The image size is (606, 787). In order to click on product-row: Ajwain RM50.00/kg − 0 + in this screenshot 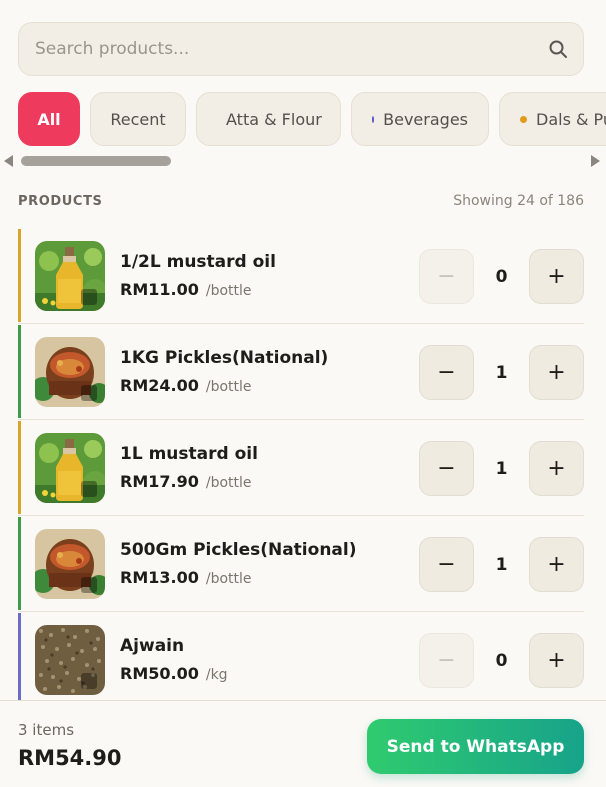, I will do `click(301, 660)`.